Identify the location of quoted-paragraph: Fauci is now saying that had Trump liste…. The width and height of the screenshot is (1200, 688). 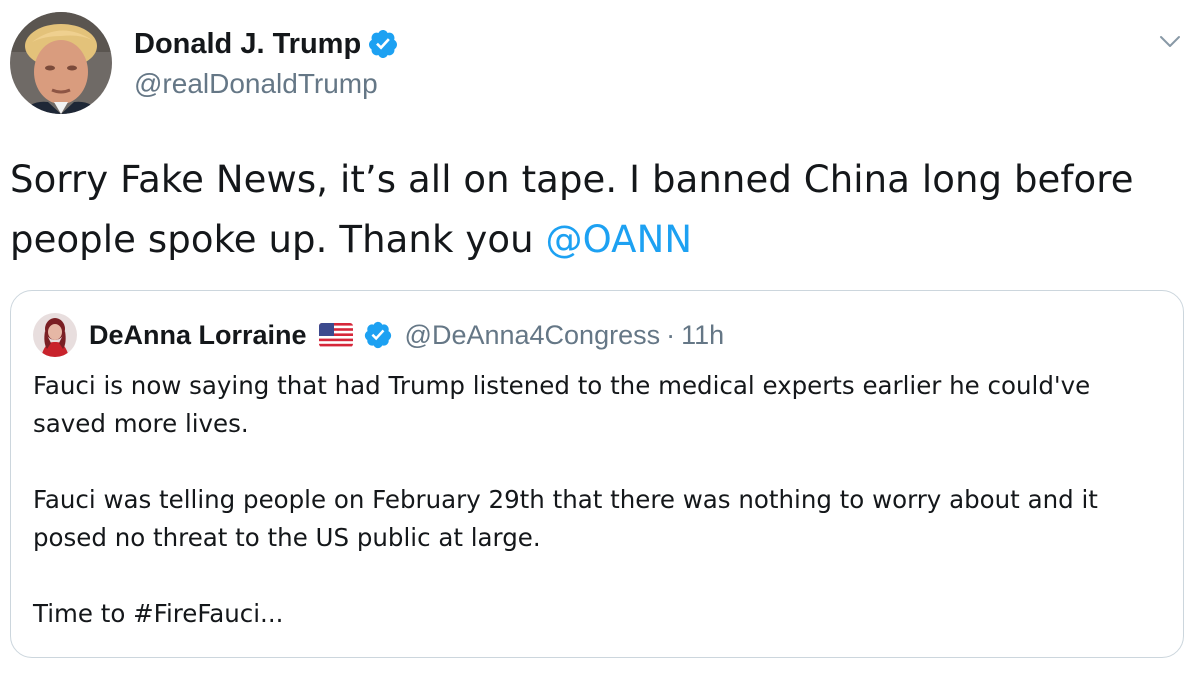
(562, 404).